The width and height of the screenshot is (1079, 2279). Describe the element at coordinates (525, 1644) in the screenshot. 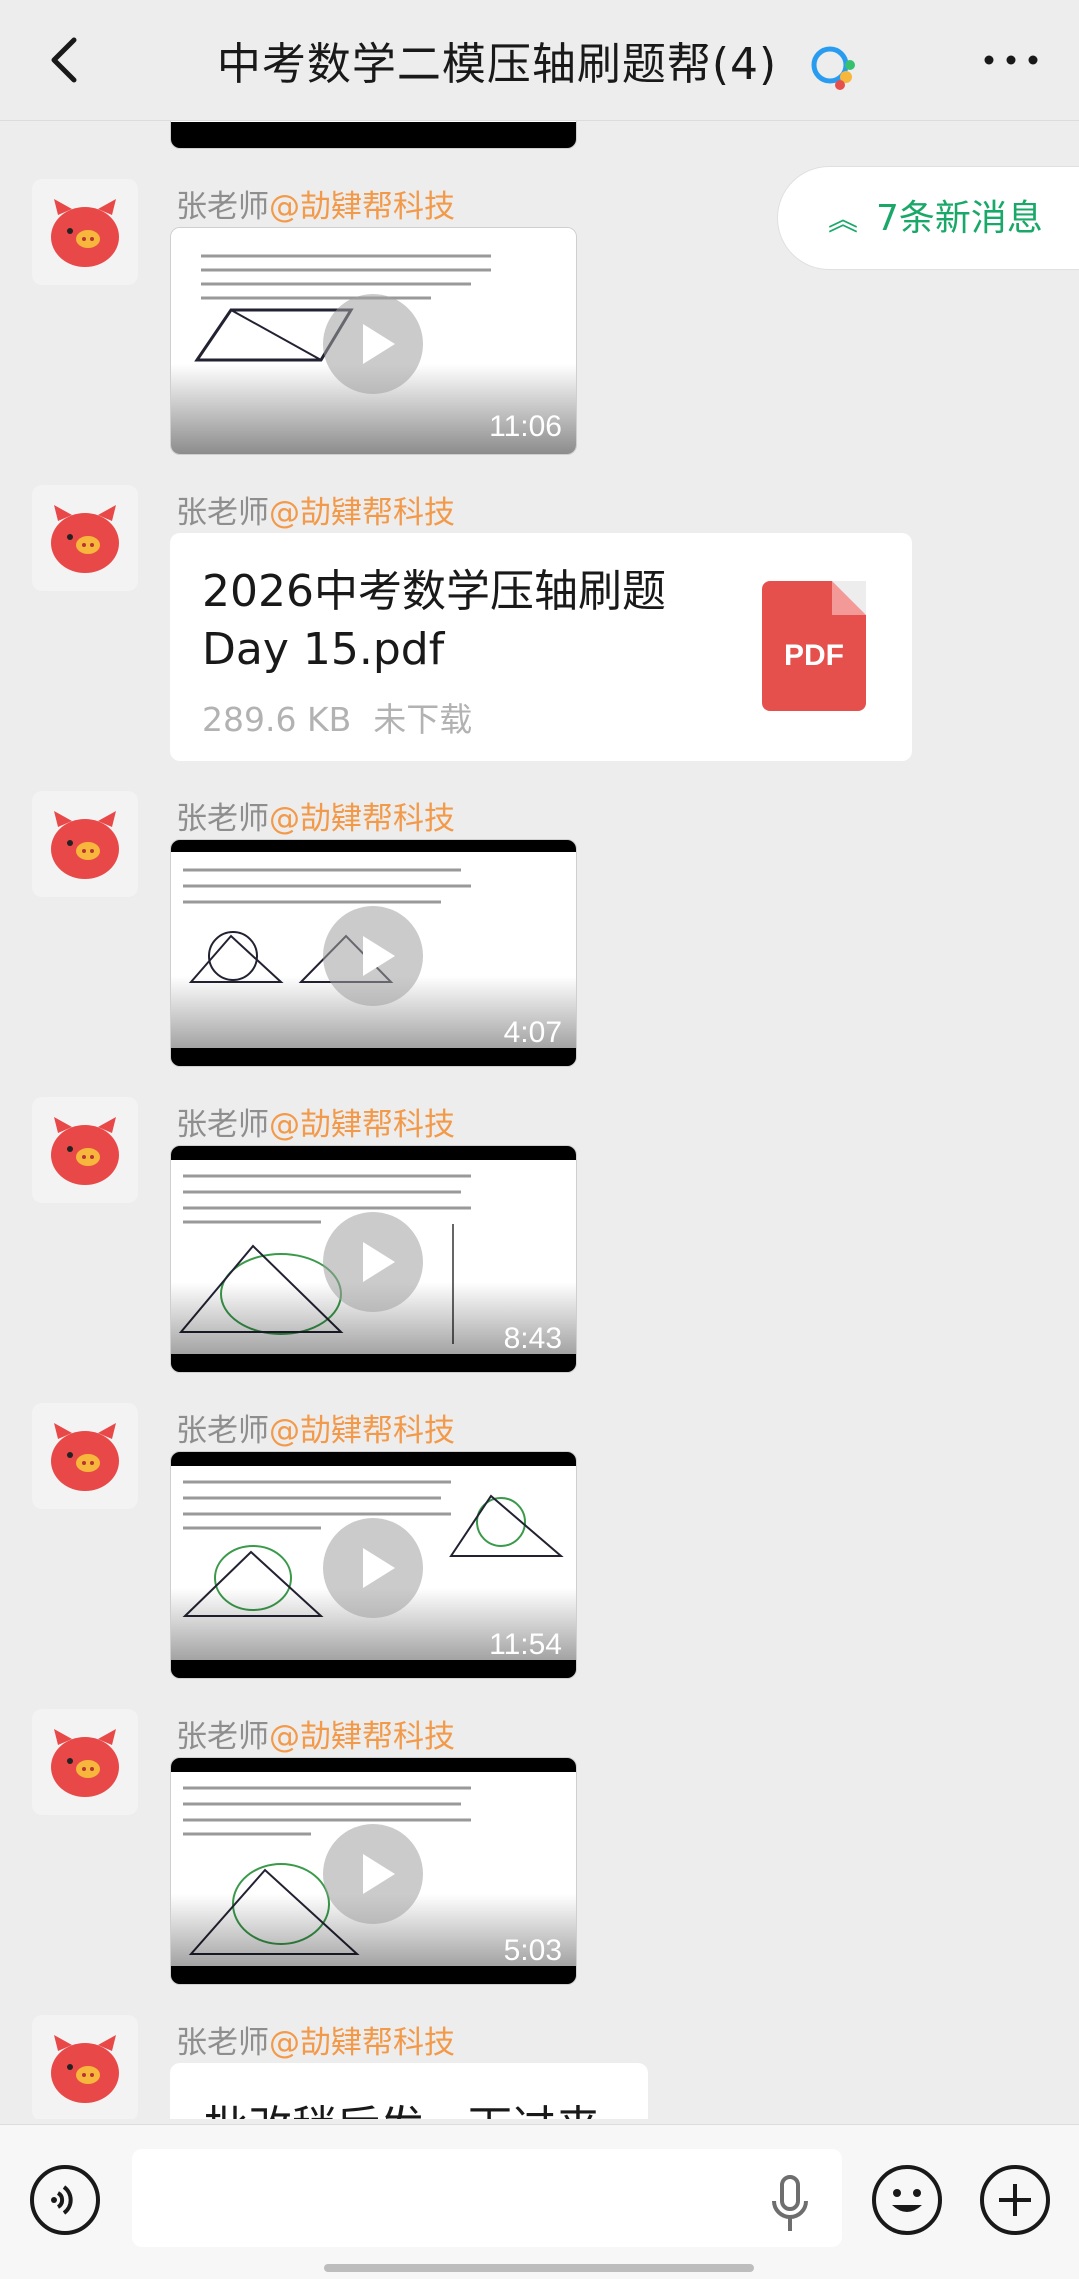

I see `video-duration: 11:54` at that location.